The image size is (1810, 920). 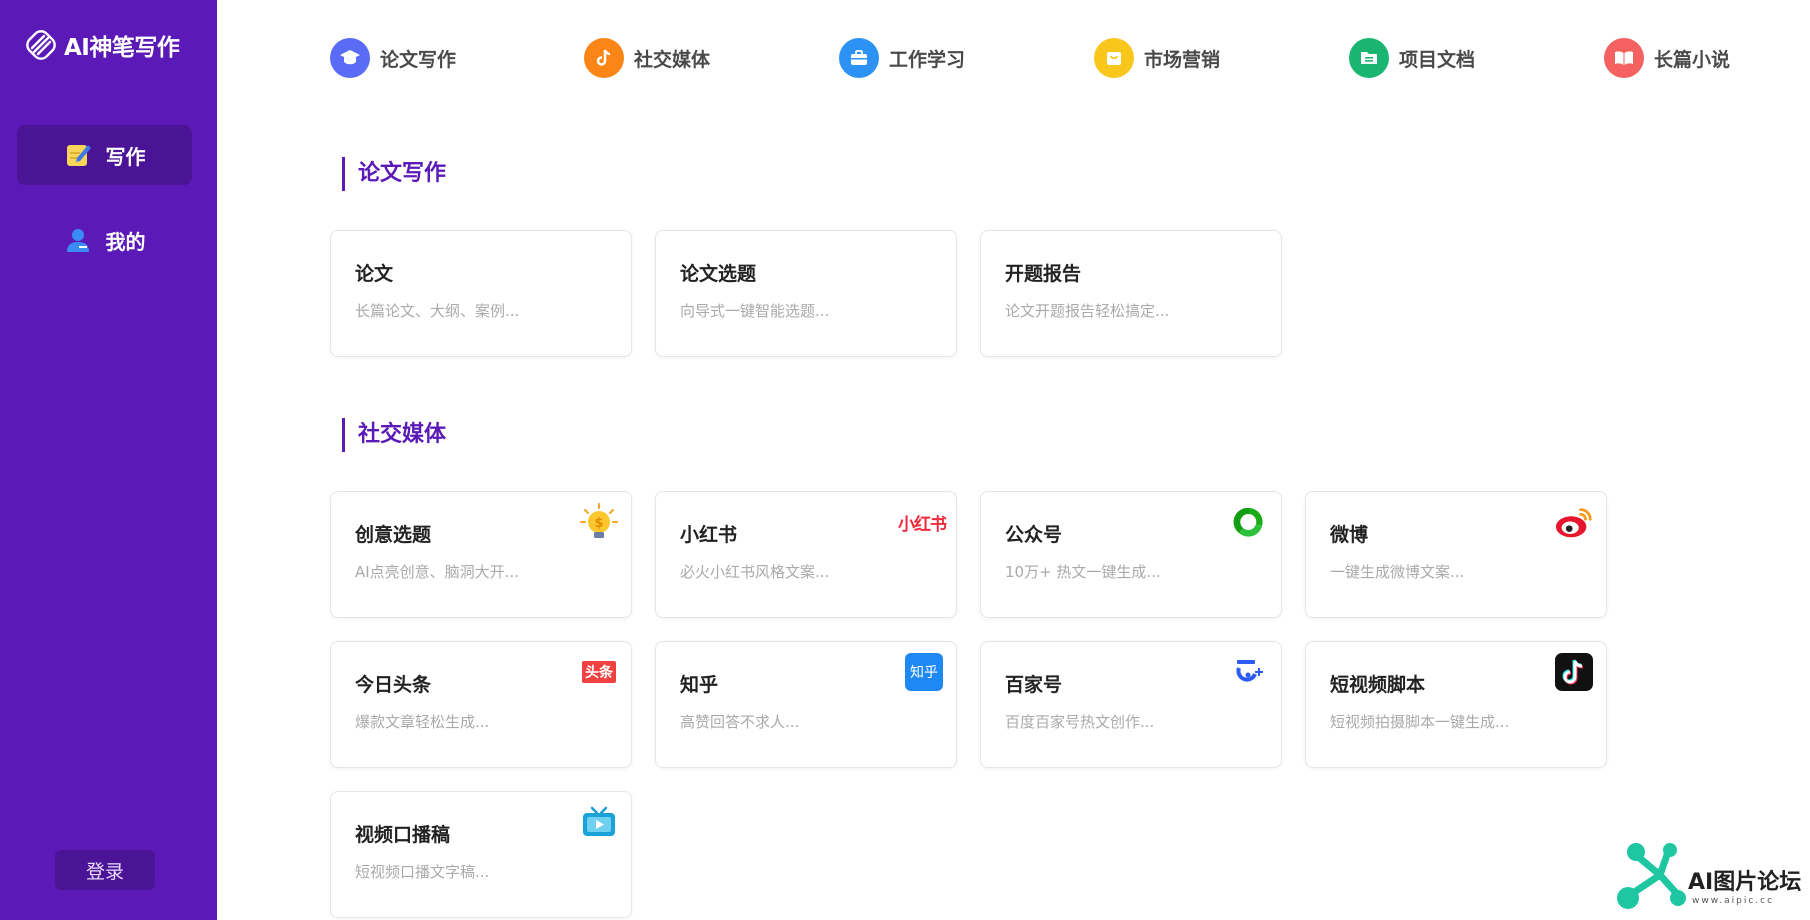 What do you see at coordinates (604, 58) in the screenshot?
I see `tiktok-note-icon` at bounding box center [604, 58].